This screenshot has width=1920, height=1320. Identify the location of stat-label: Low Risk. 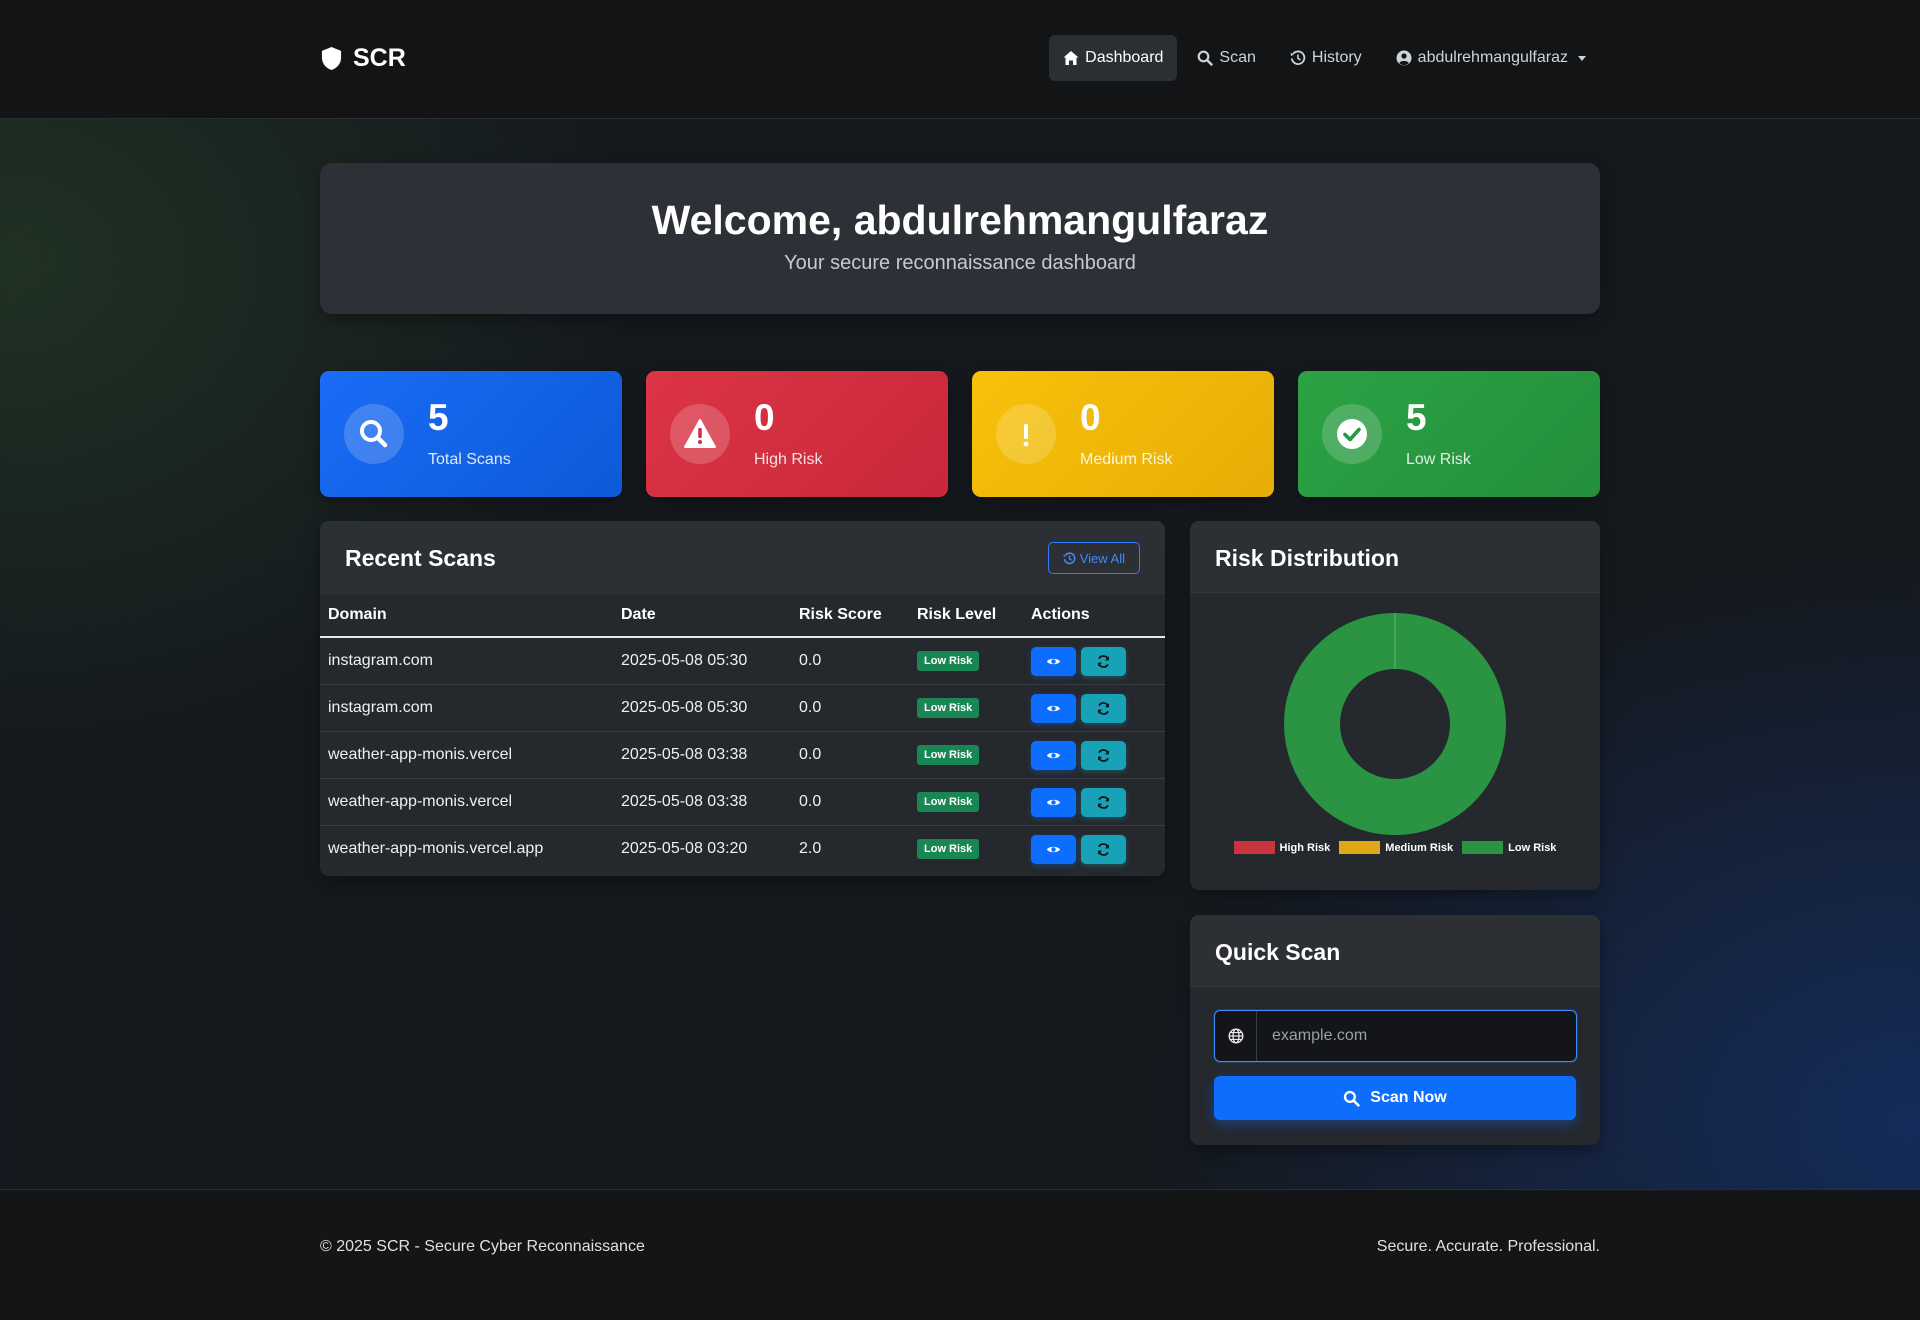
(1438, 459).